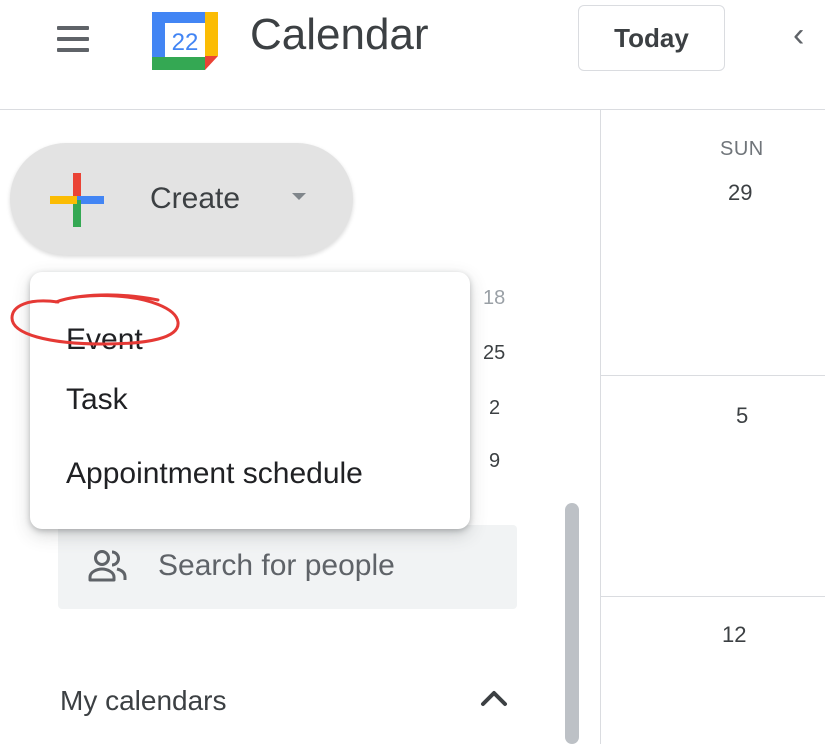  Describe the element at coordinates (600, 427) in the screenshot. I see `grid-divider` at that location.